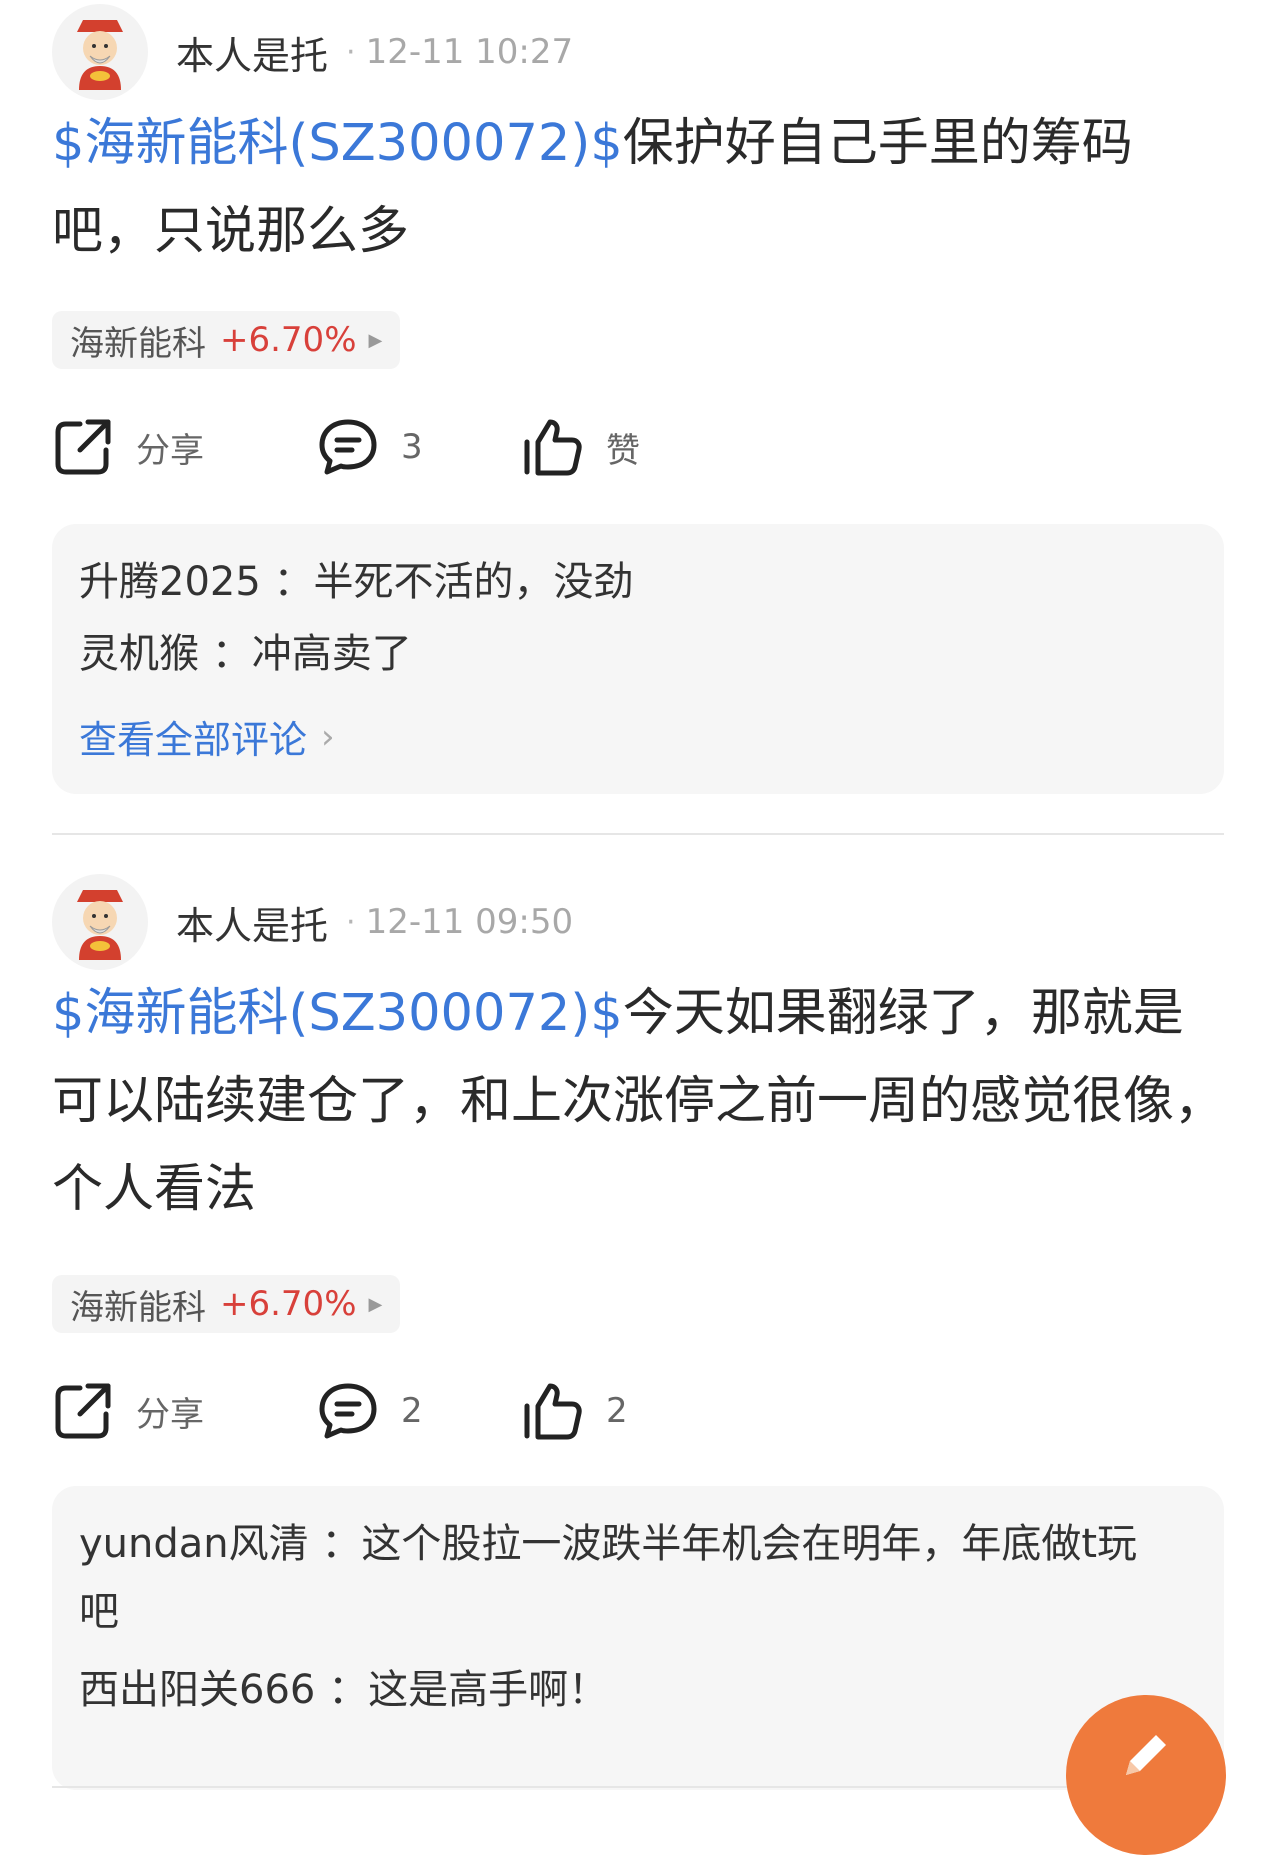 The image size is (1280, 1855). What do you see at coordinates (617, 1411) in the screenshot?
I see `like-count: 2` at bounding box center [617, 1411].